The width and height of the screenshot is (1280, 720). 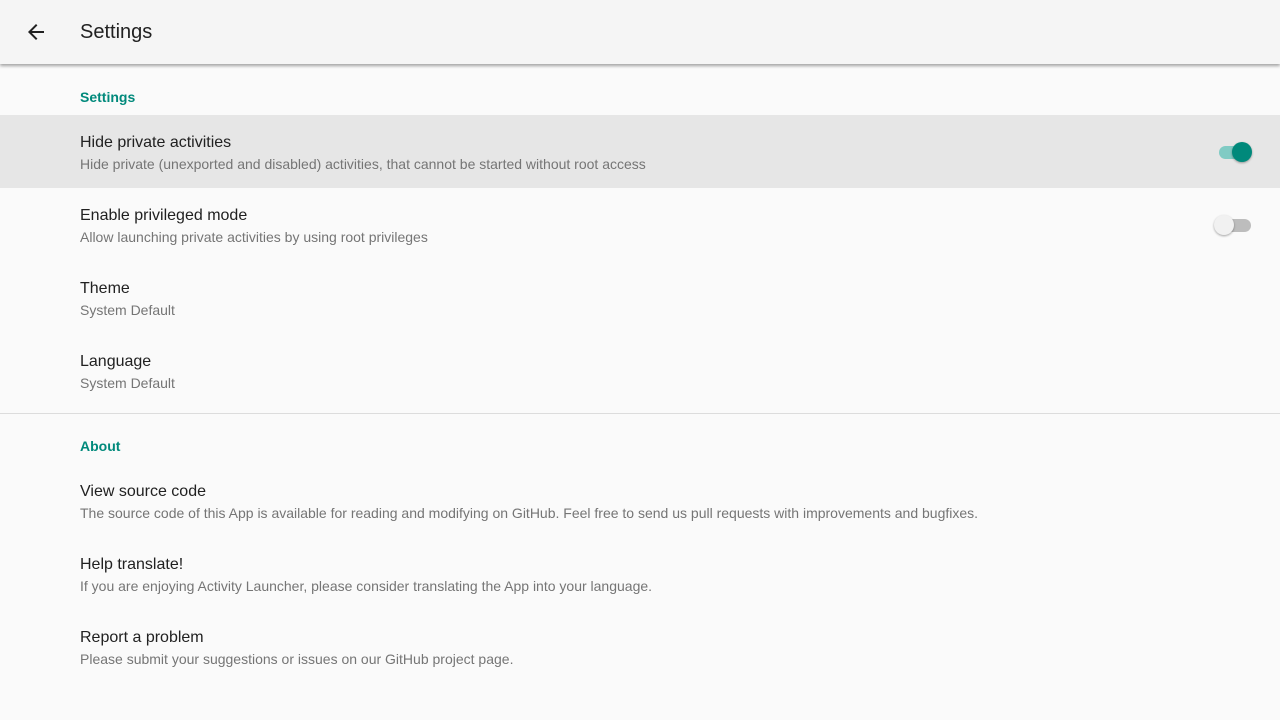 What do you see at coordinates (143, 491) in the screenshot?
I see `pref-title: View source code` at bounding box center [143, 491].